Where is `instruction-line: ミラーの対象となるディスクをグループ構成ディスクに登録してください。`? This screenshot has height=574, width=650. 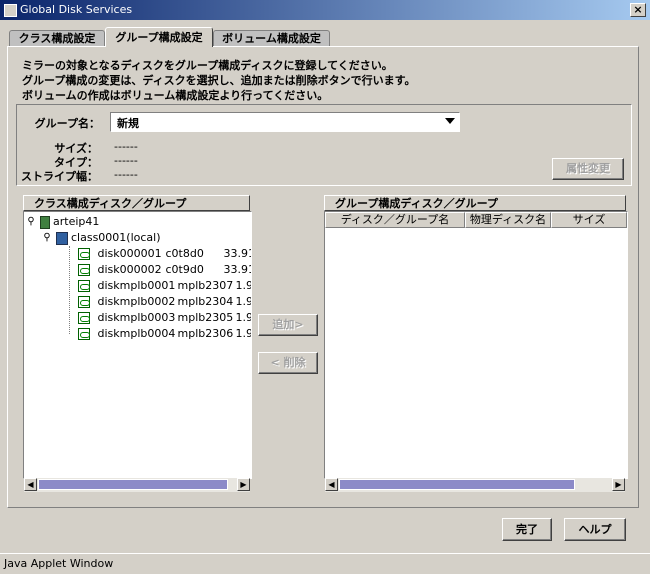
instruction-line: ミラーの対象となるディスクをグループ構成ディスクに登録してください。 is located at coordinates (207, 65).